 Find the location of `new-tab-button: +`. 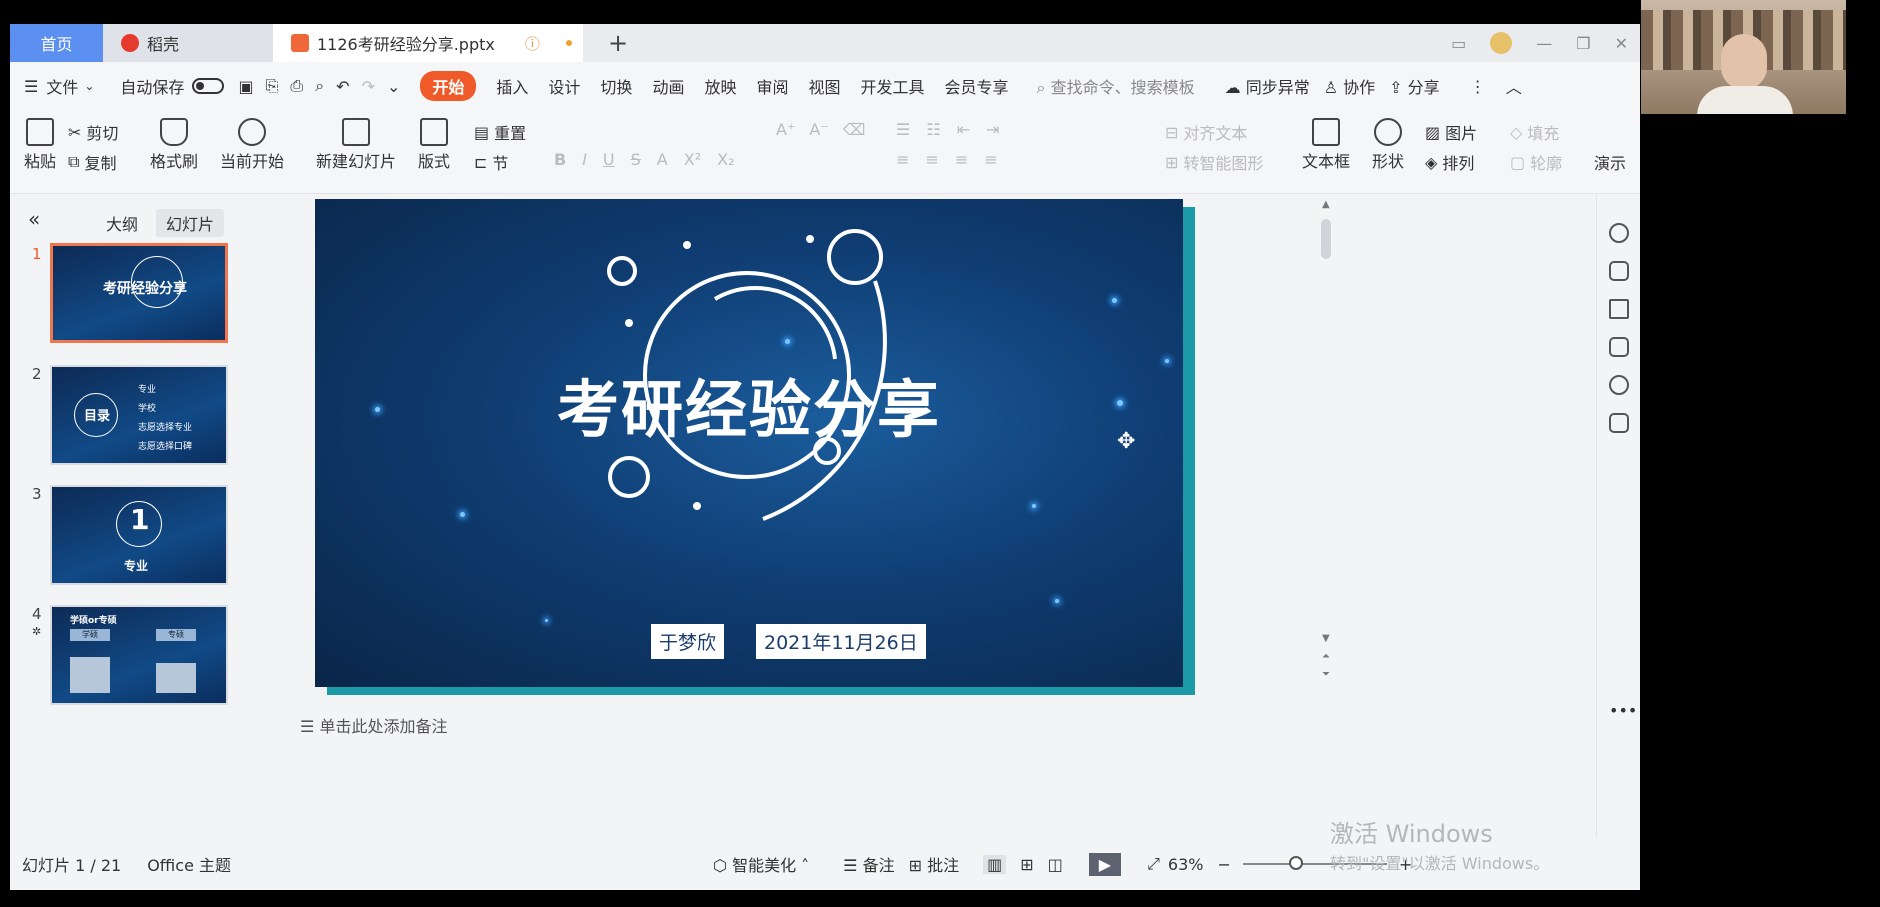

new-tab-button: + is located at coordinates (618, 43).